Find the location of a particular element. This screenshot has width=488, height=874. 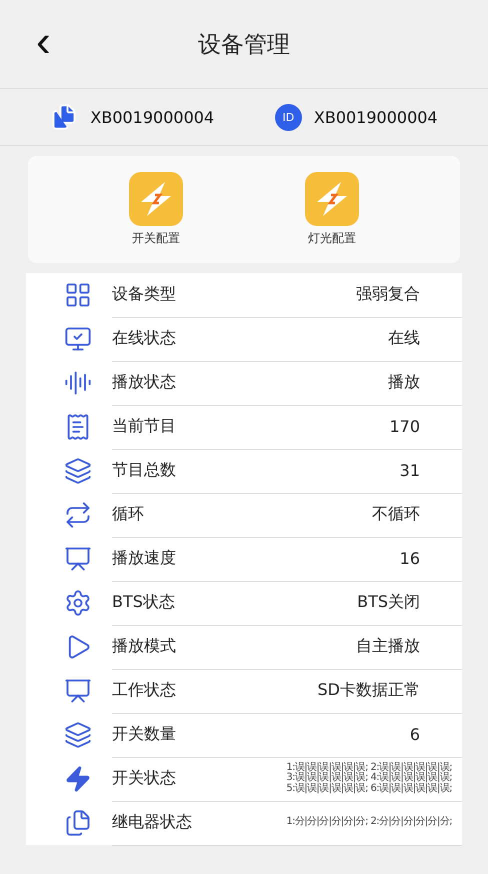

row-value: 16 is located at coordinates (410, 558).